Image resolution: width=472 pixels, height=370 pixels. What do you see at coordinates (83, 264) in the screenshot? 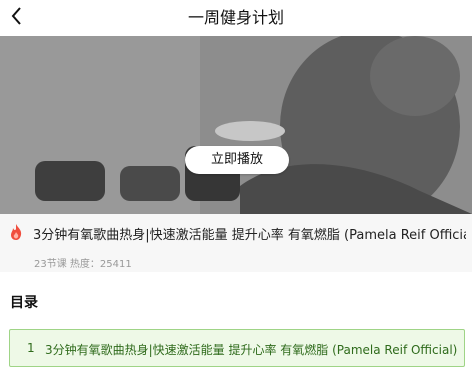
I see `video-meta: 23节课 热度：25411` at bounding box center [83, 264].